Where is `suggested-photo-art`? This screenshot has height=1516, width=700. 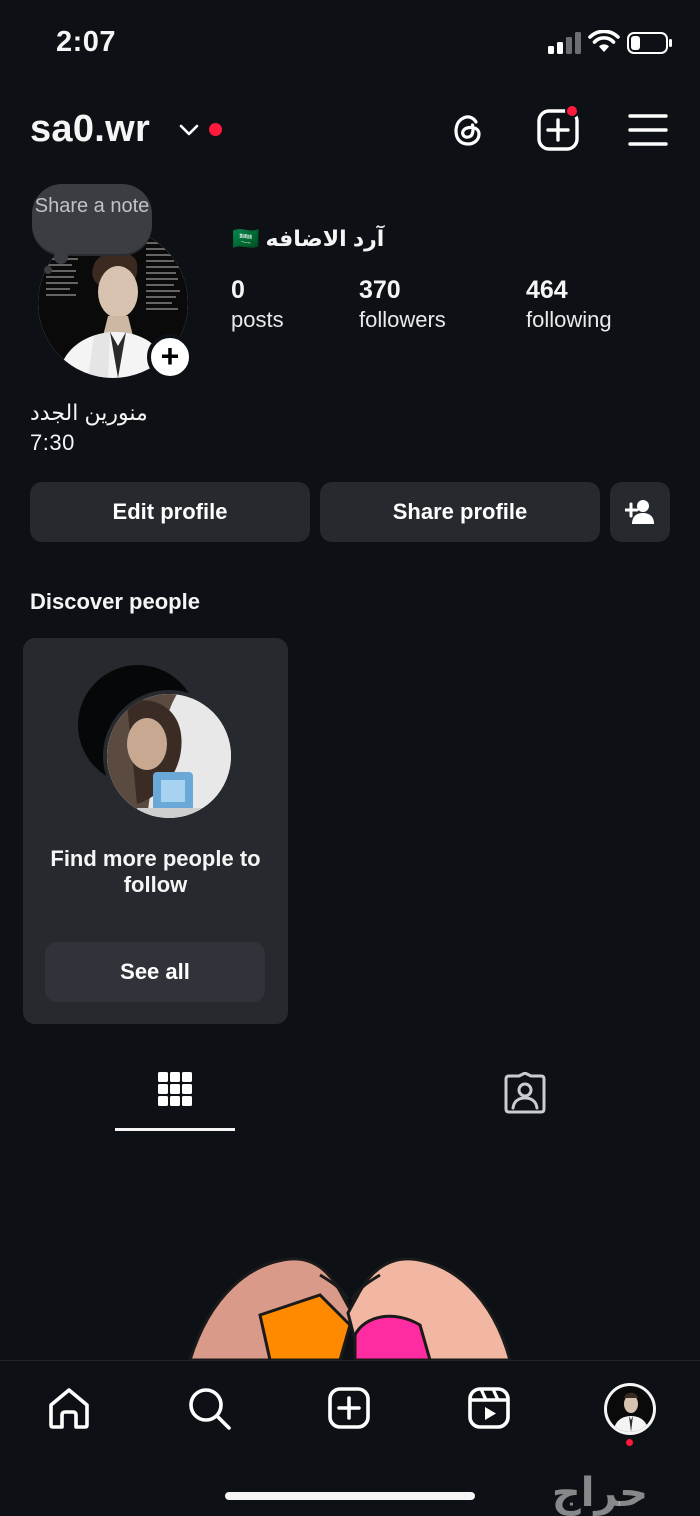 suggested-photo-art is located at coordinates (169, 756).